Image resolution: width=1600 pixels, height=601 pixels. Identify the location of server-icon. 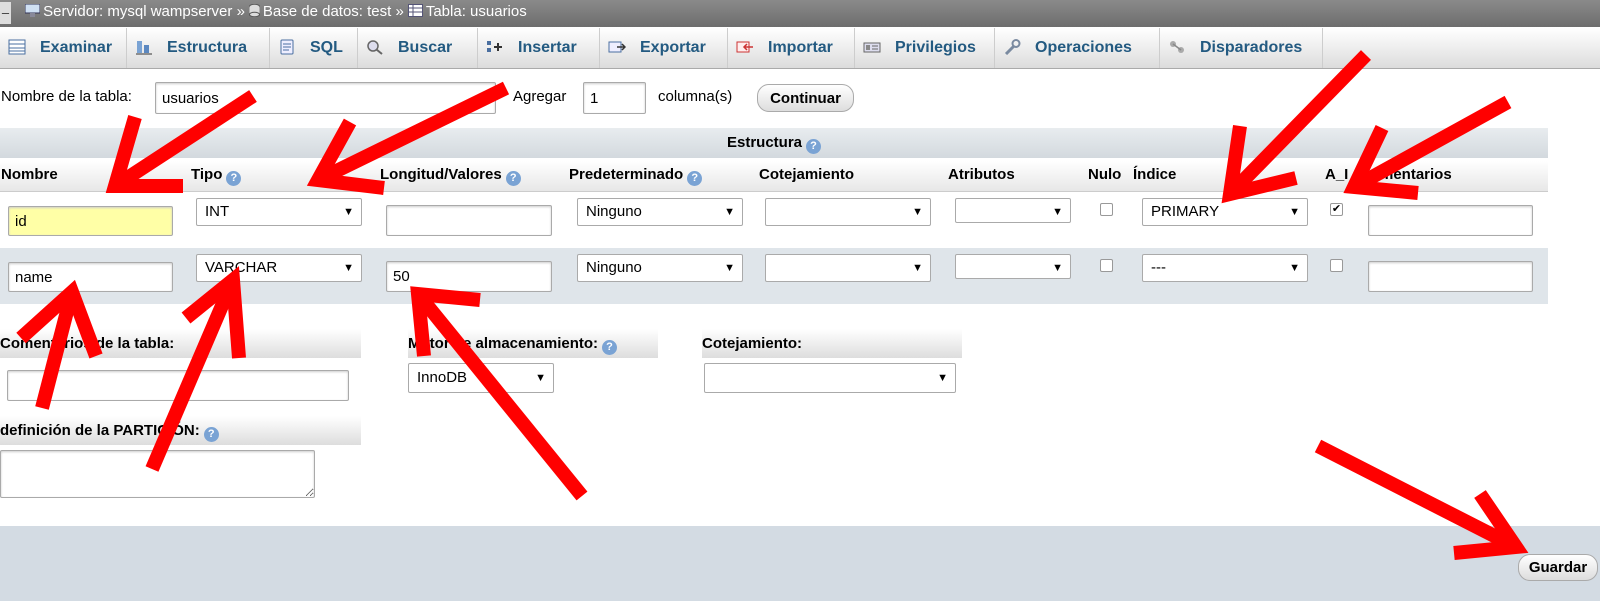
(33, 10).